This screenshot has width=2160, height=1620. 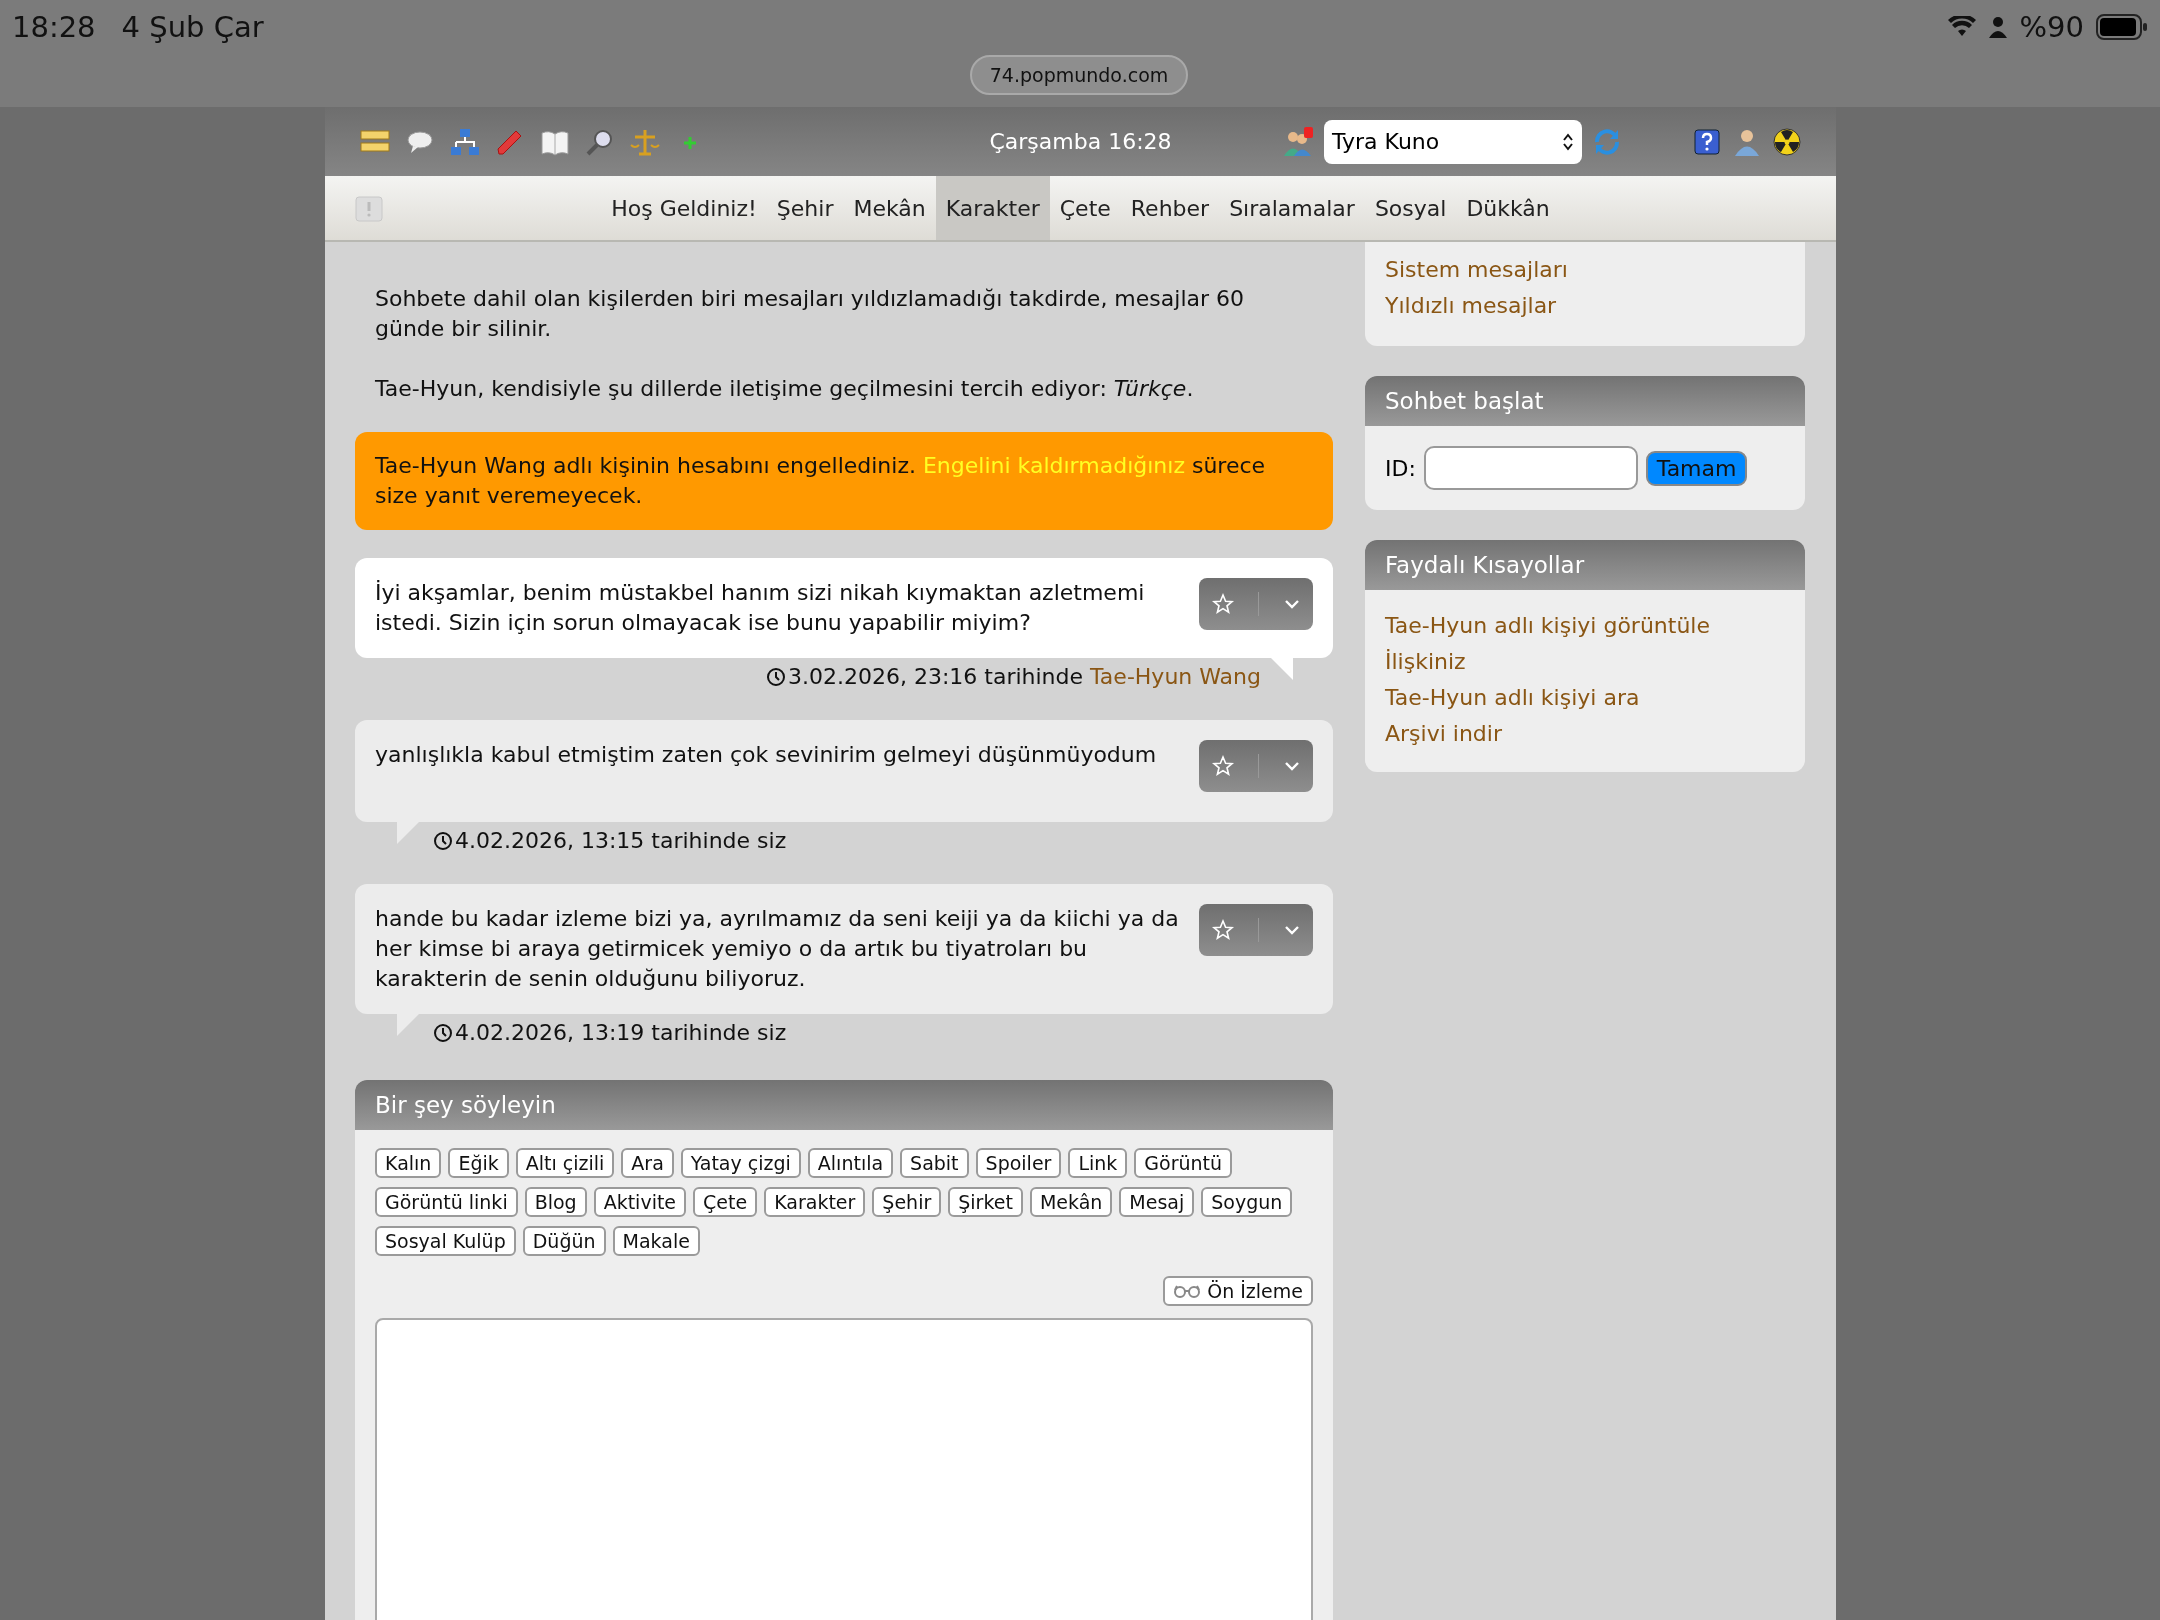 I want to click on updown-icon, so click(x=1568, y=141).